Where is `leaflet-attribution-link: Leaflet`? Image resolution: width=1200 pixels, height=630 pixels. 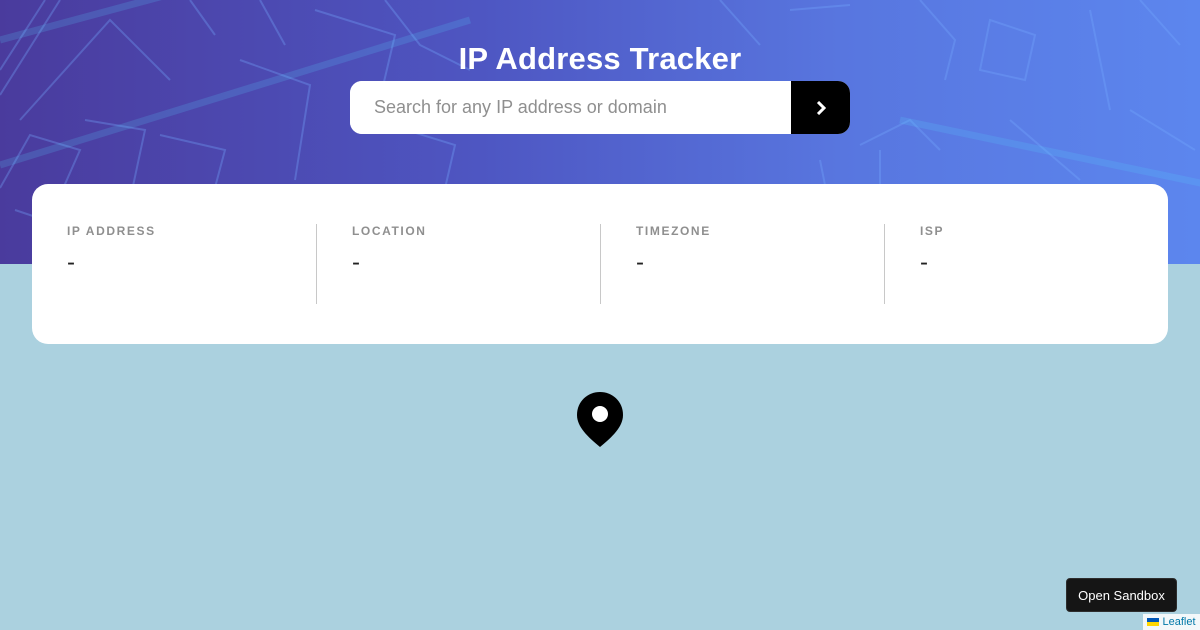
leaflet-attribution-link: Leaflet is located at coordinates (1171, 622).